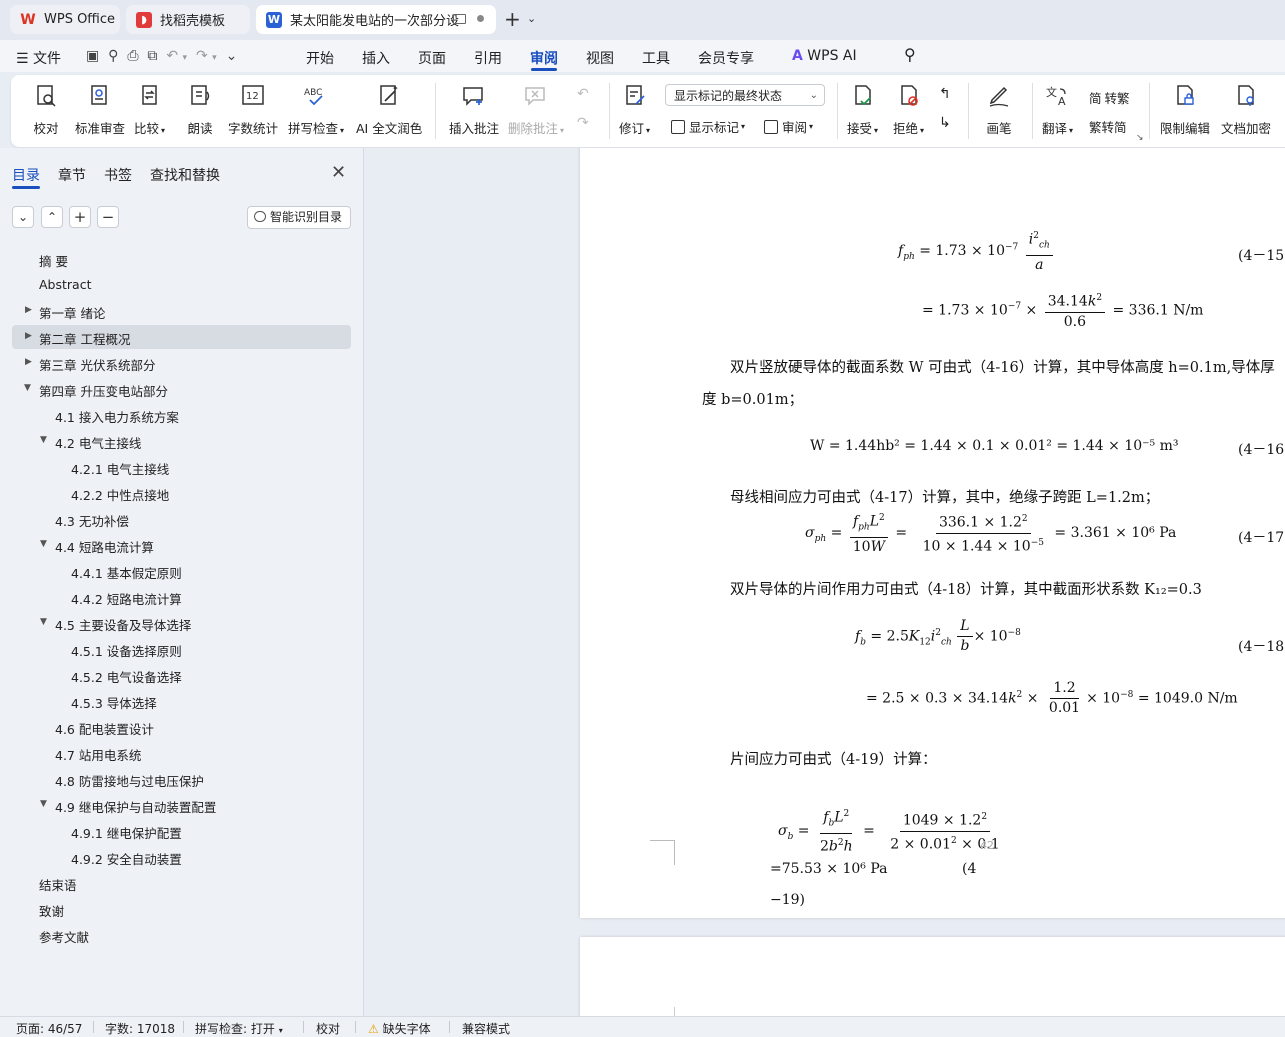 The image size is (1285, 1037). I want to click on toc-item: ▼ 4.4 短路电流计算, so click(97, 546).